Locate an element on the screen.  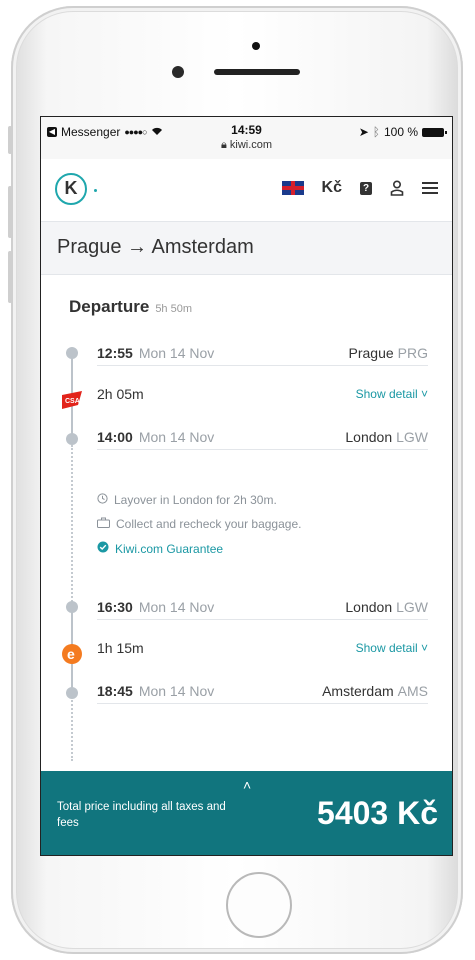
segment-departure-row: 16:30 Mon 14 Nov London LGW is located at coordinates (262, 607).